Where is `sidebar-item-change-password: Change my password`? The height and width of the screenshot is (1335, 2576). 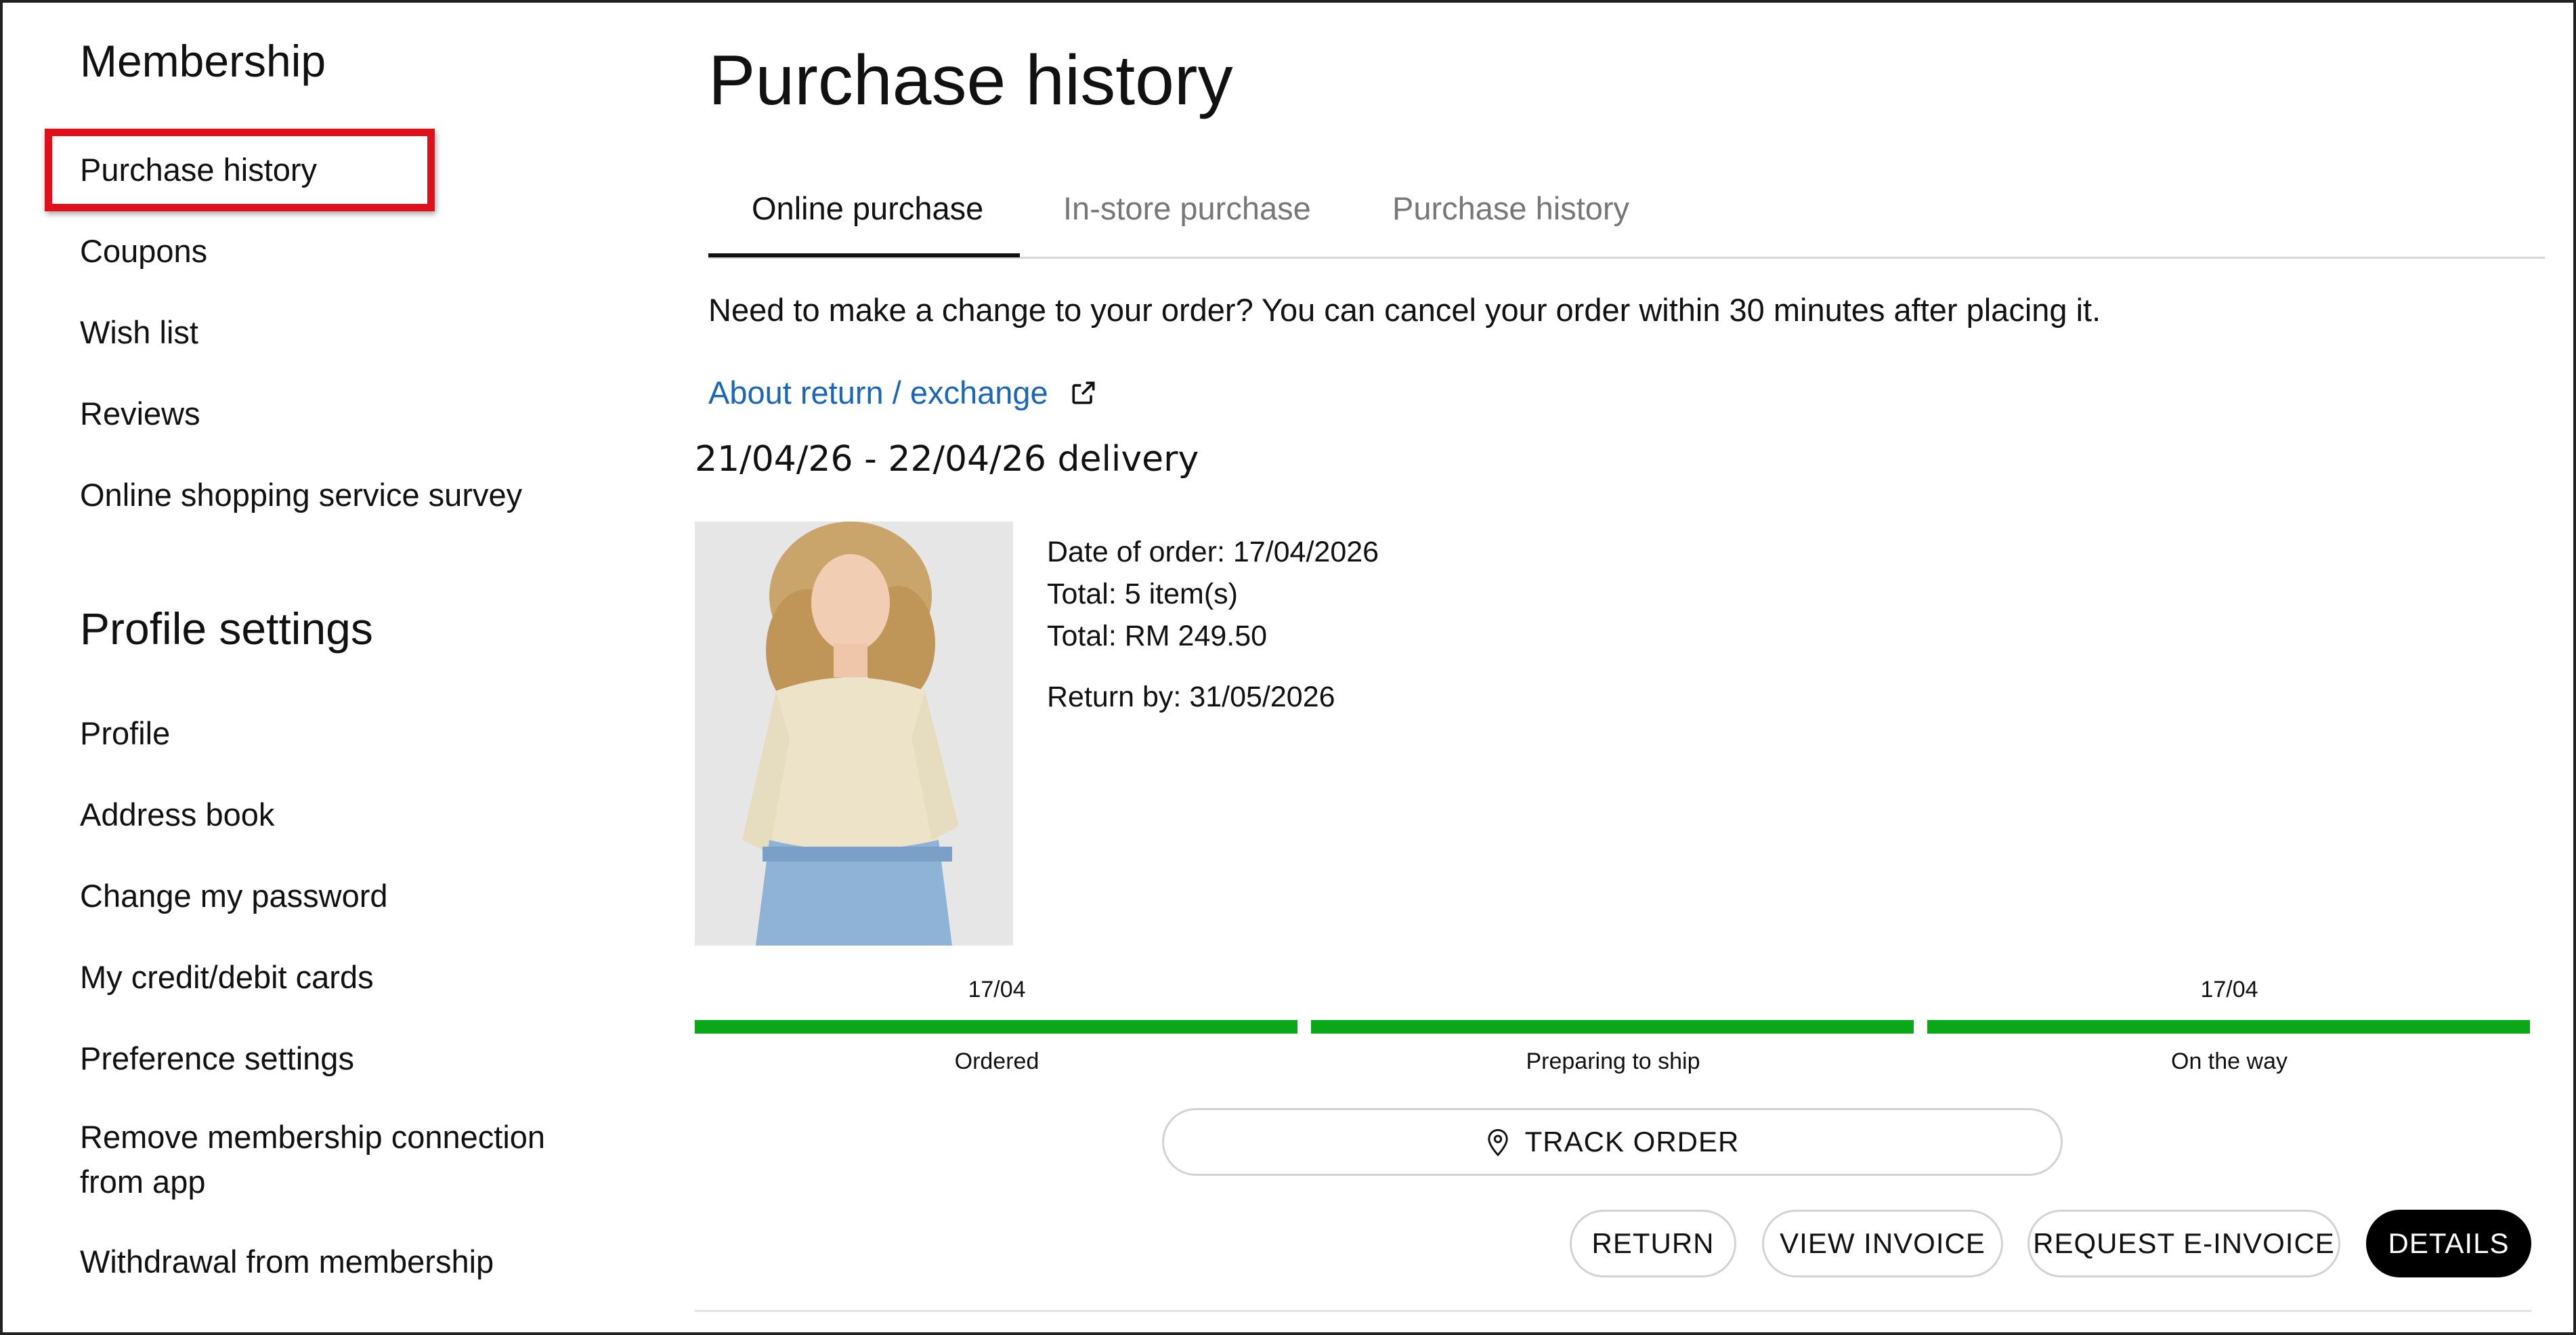 sidebar-item-change-password: Change my password is located at coordinates (234, 896).